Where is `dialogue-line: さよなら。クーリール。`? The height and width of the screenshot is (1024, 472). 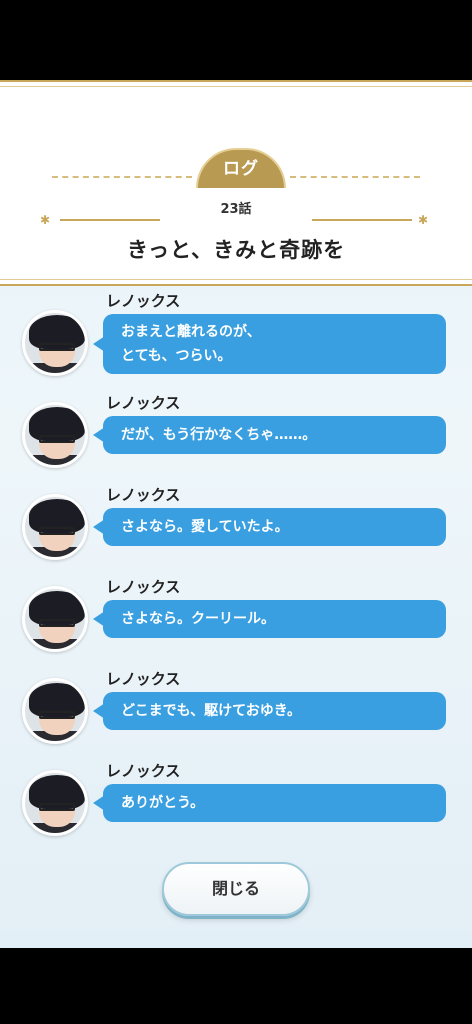
dialogue-line: さよなら。クーリール。 is located at coordinates (198, 619).